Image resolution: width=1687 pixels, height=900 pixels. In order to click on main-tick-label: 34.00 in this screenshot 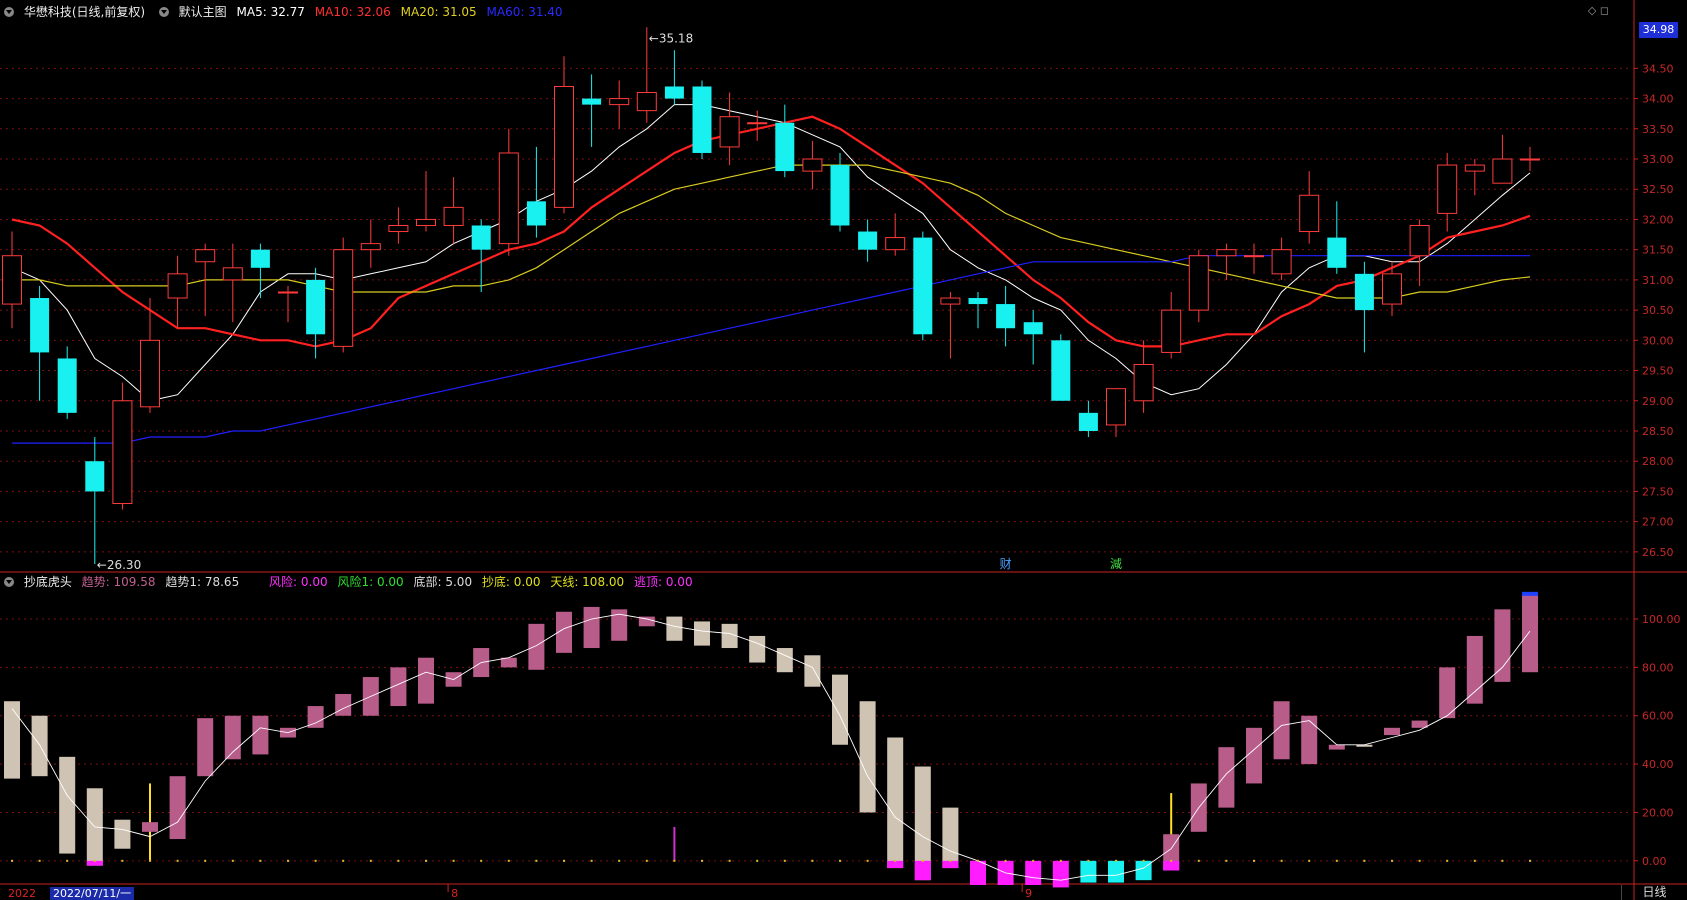, I will do `click(1658, 99)`.